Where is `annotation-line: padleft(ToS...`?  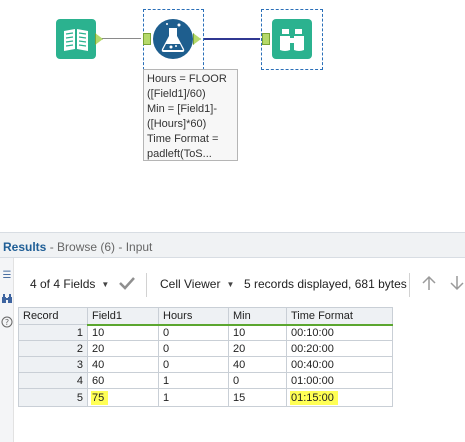
annotation-line: padleft(ToS... is located at coordinates (179, 154).